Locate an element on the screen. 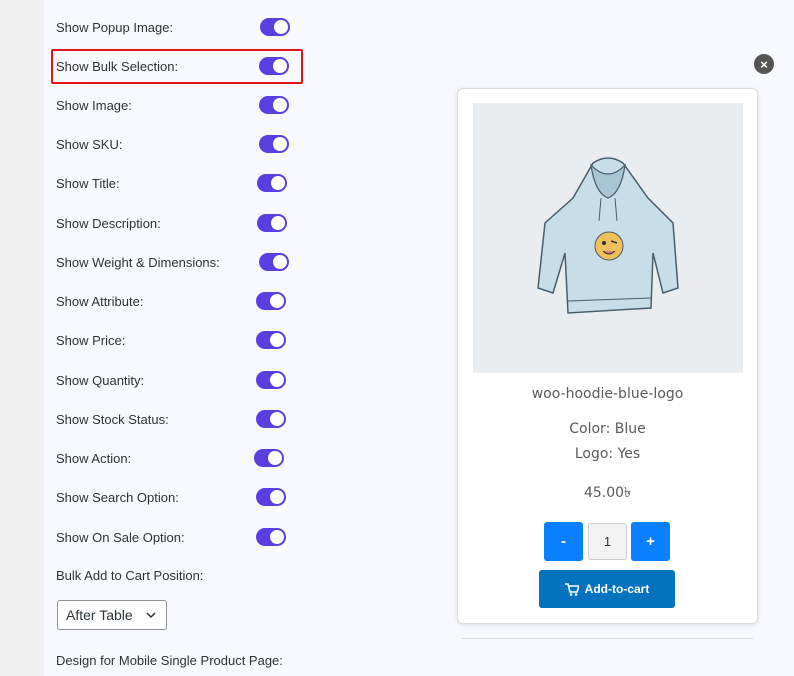  setting-row: Show Action: is located at coordinates (93, 458).